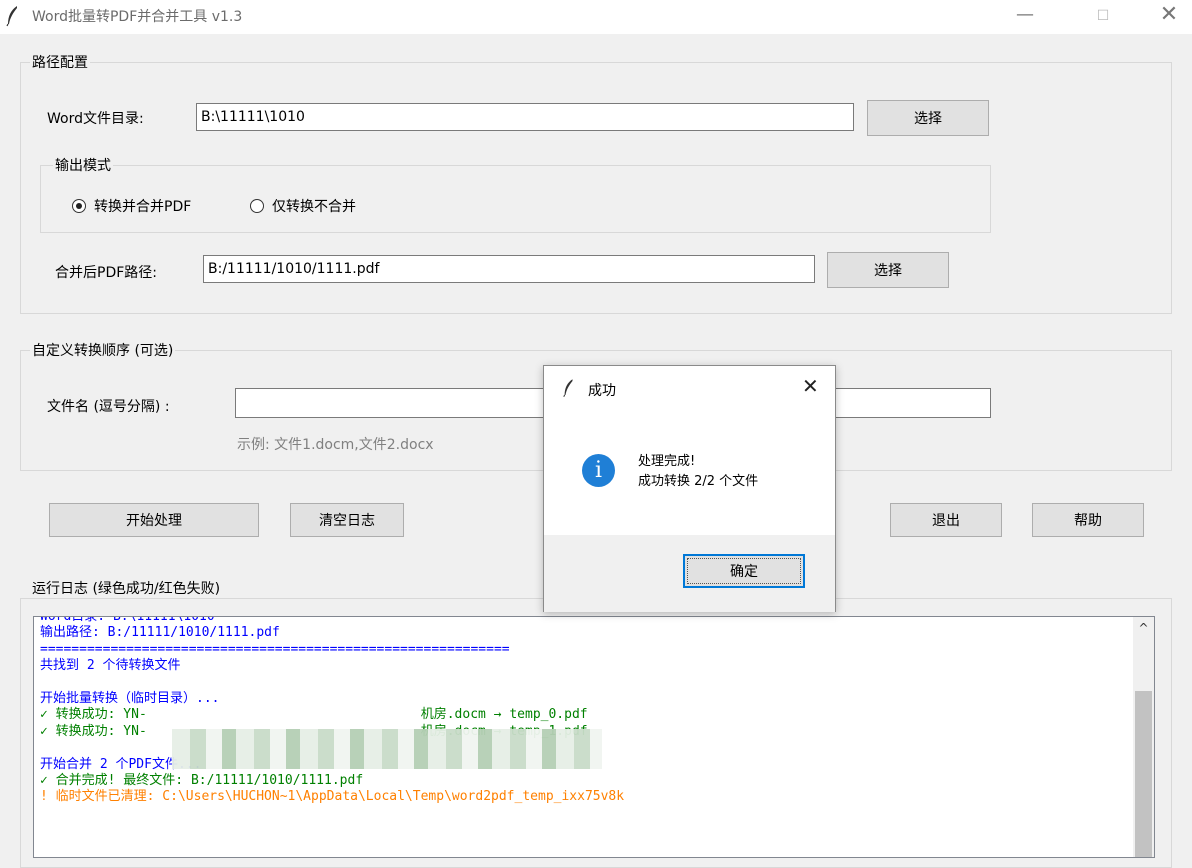 This screenshot has height=868, width=1192. What do you see at coordinates (1025, 17) in the screenshot?
I see `minimize-button: —` at bounding box center [1025, 17].